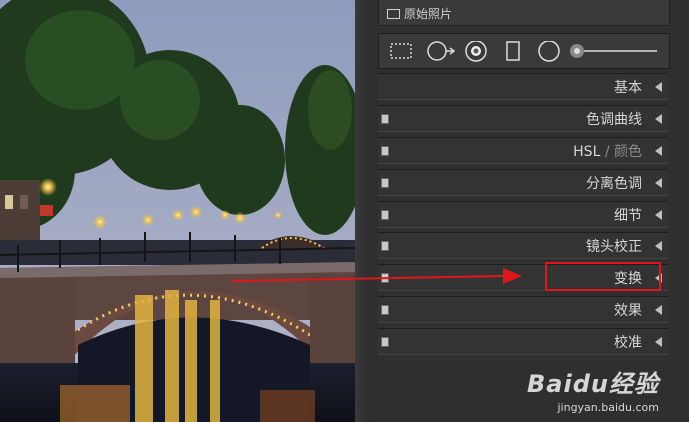  I want to click on section-tone-curve-label: 色调曲线, so click(614, 120).